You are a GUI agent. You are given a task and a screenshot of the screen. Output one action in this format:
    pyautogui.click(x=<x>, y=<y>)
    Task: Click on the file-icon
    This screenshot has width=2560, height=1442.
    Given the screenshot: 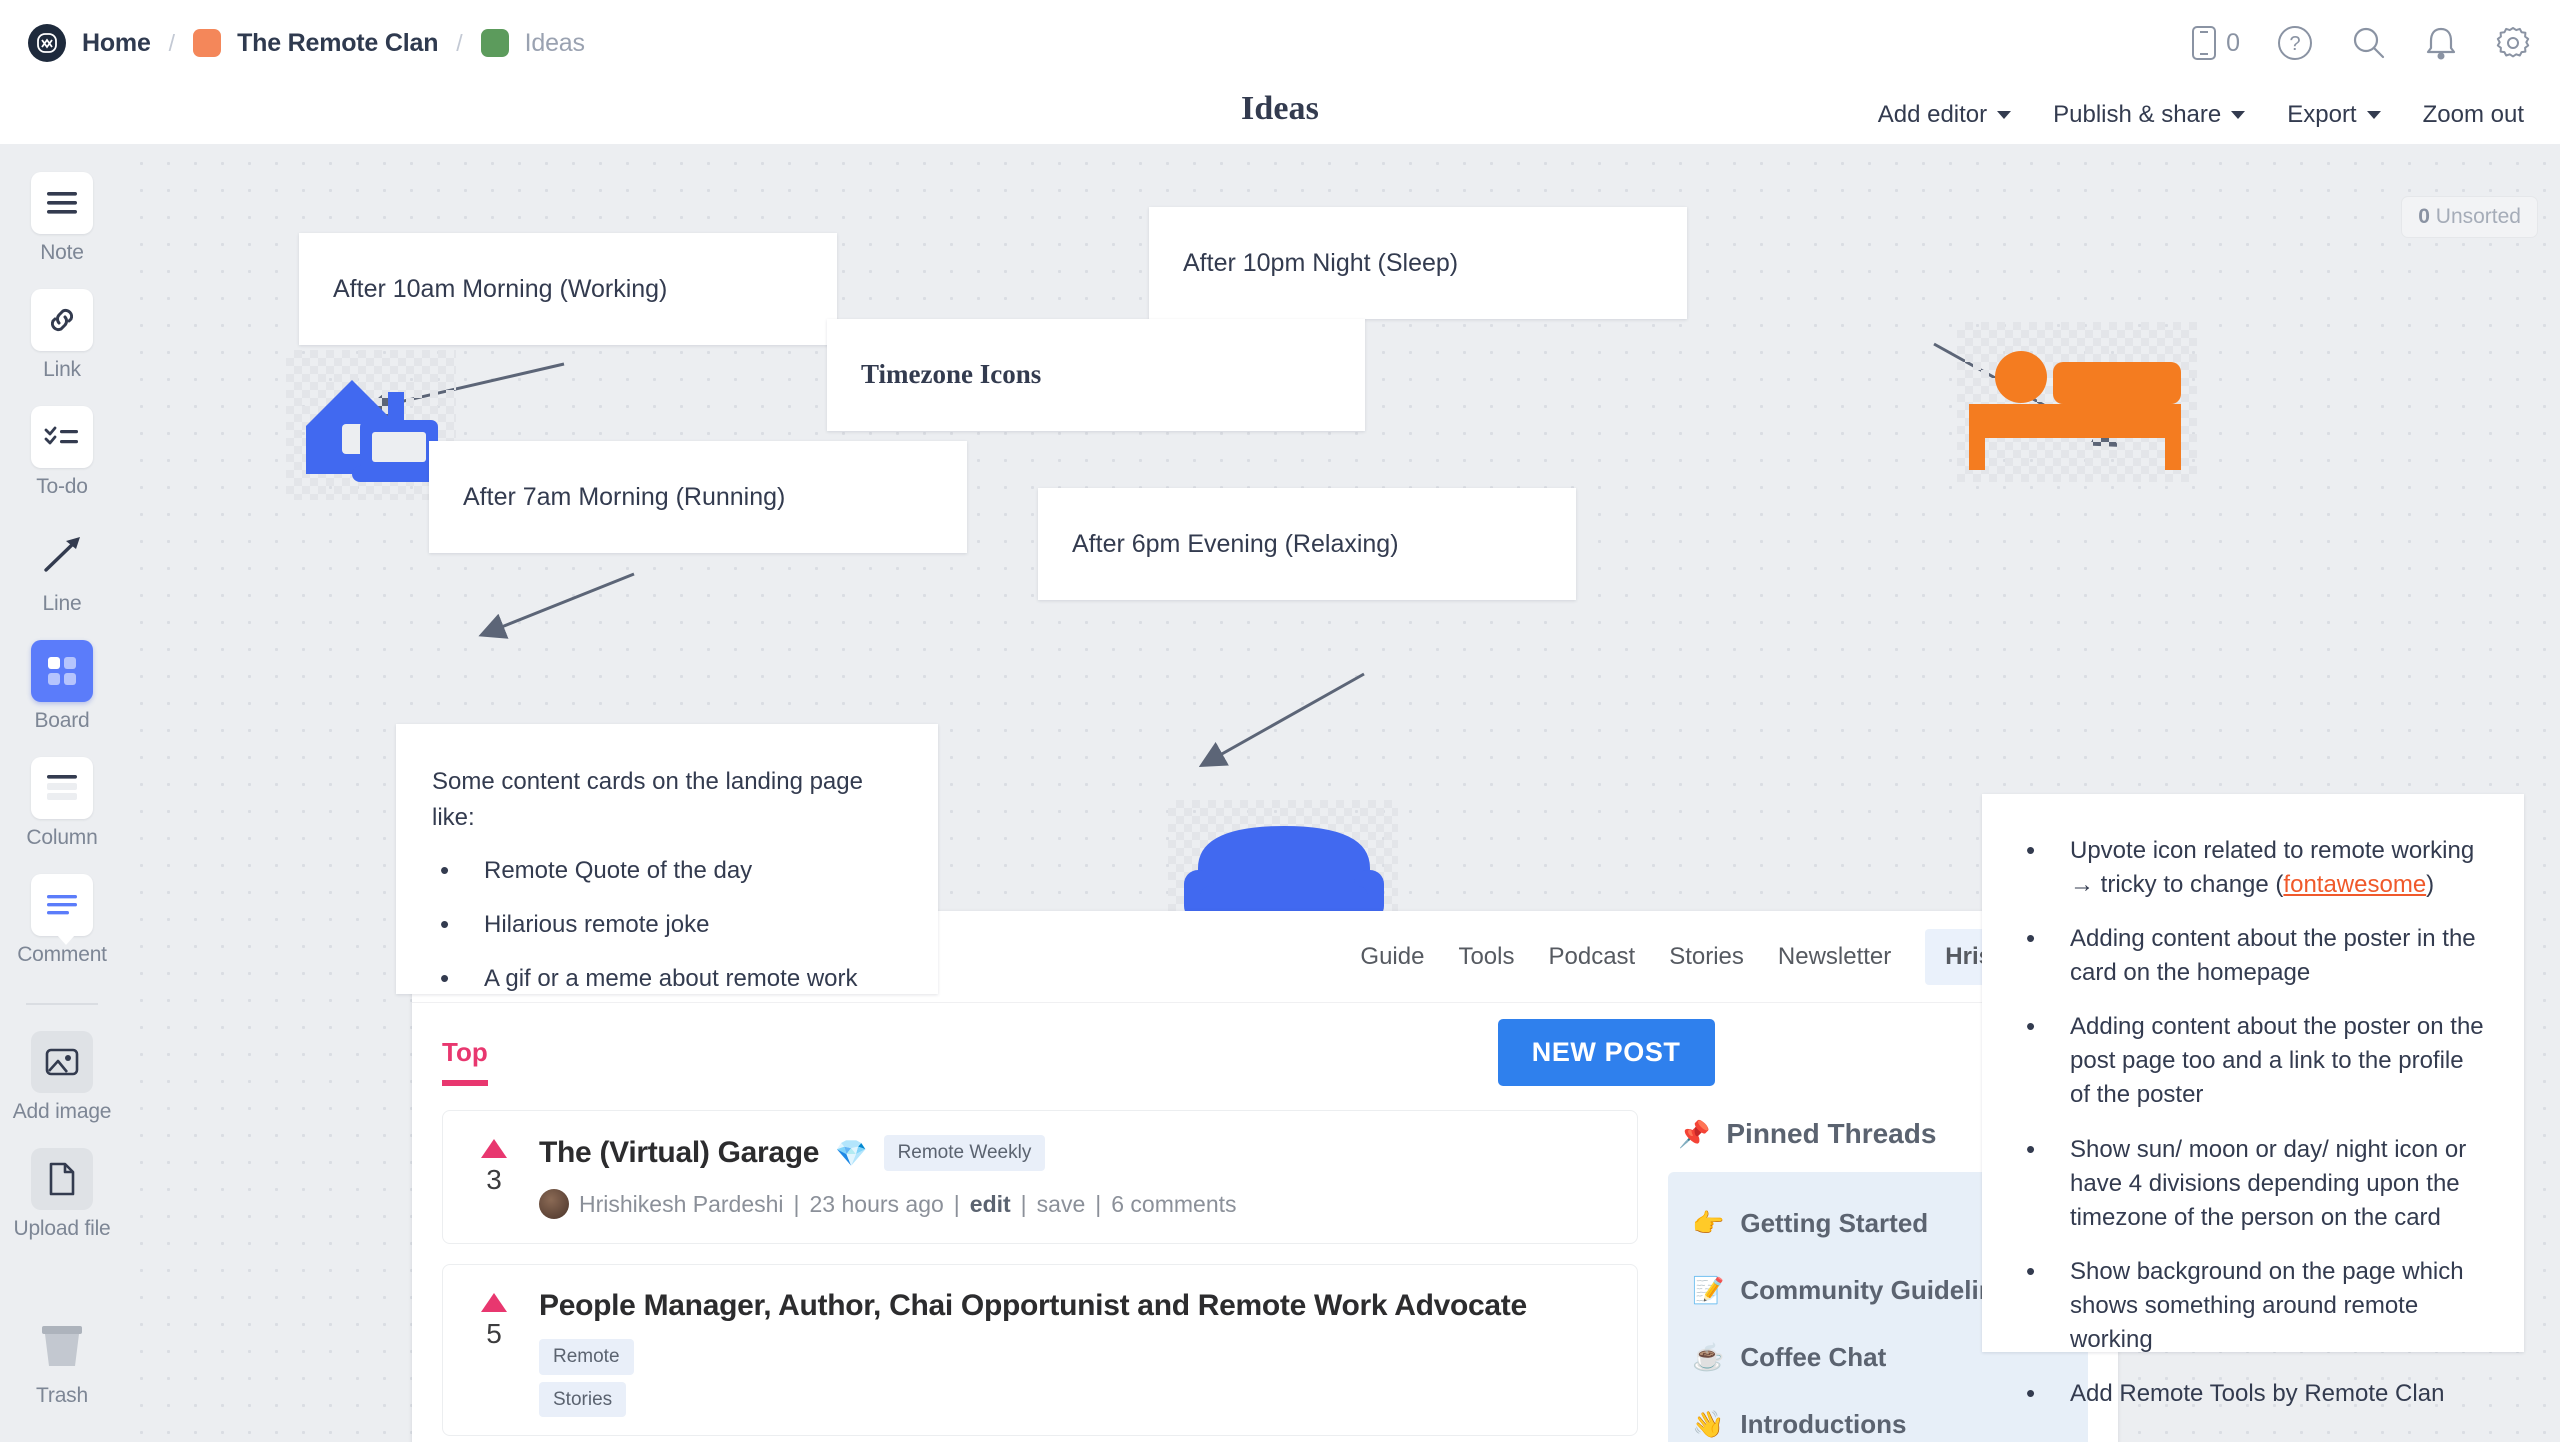 What is the action you would take?
    pyautogui.click(x=62, y=1179)
    